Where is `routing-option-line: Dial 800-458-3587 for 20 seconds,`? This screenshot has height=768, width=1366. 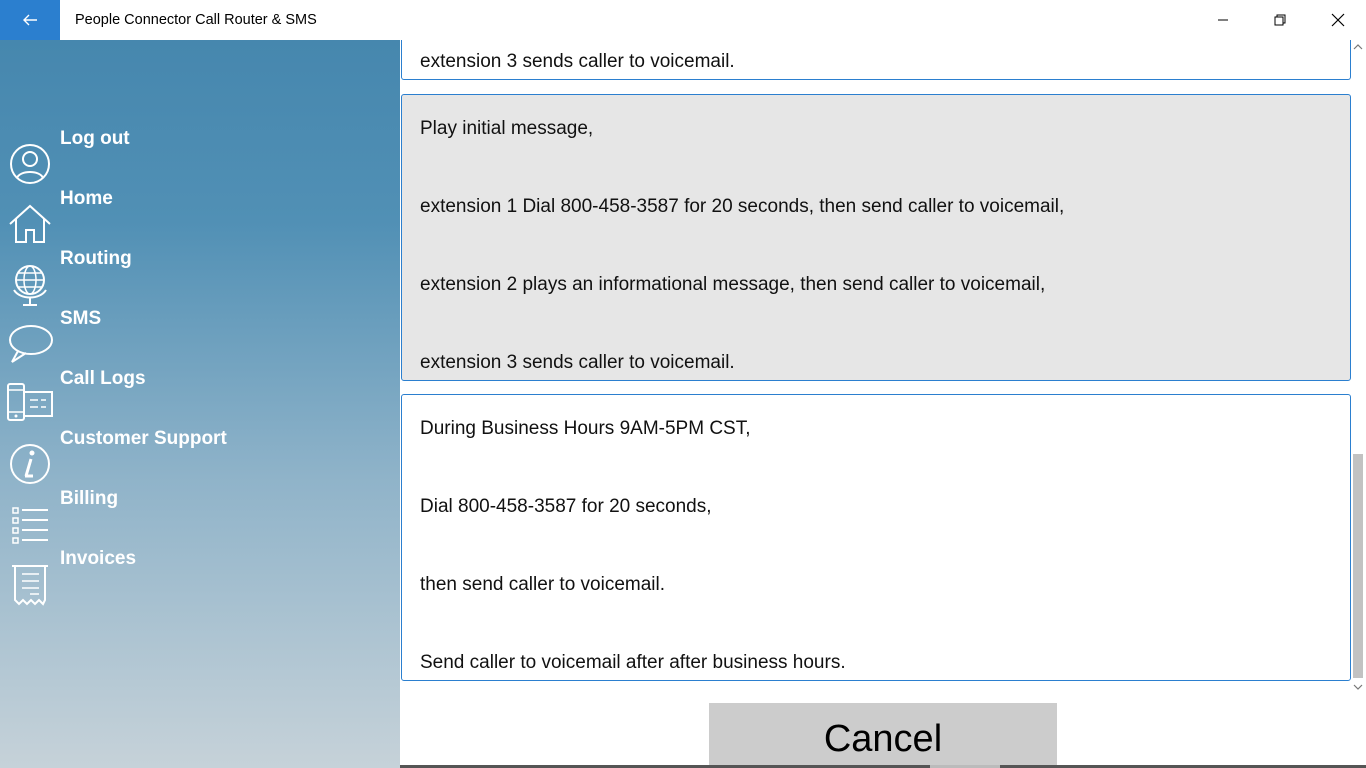 routing-option-line: Dial 800-458-3587 for 20 seconds, is located at coordinates (566, 506).